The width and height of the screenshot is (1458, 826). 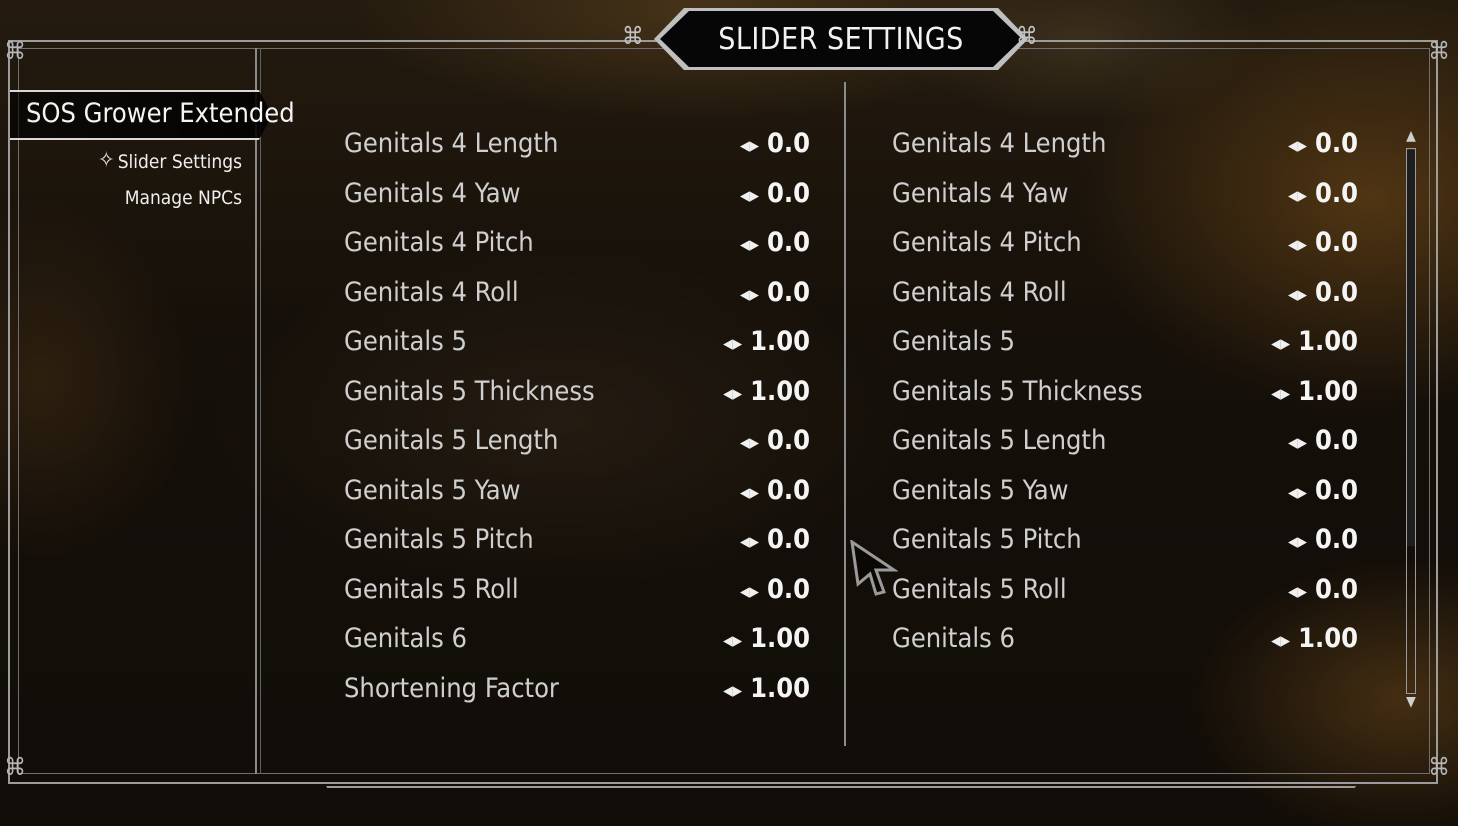 What do you see at coordinates (405, 638) in the screenshot?
I see `option-label: Genitals 6` at bounding box center [405, 638].